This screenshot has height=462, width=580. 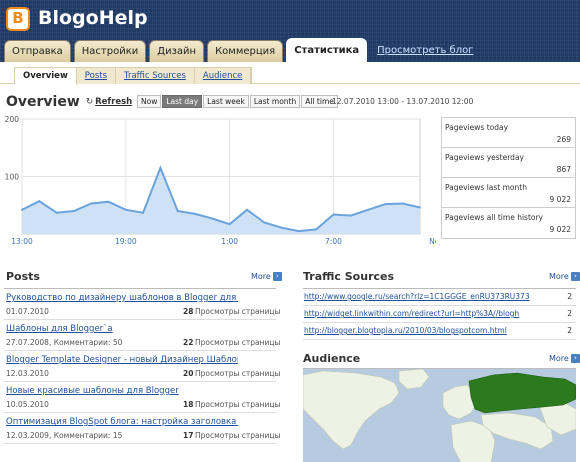 What do you see at coordinates (229, 241) in the screenshot?
I see `chart-x-tick-label: 1:00` at bounding box center [229, 241].